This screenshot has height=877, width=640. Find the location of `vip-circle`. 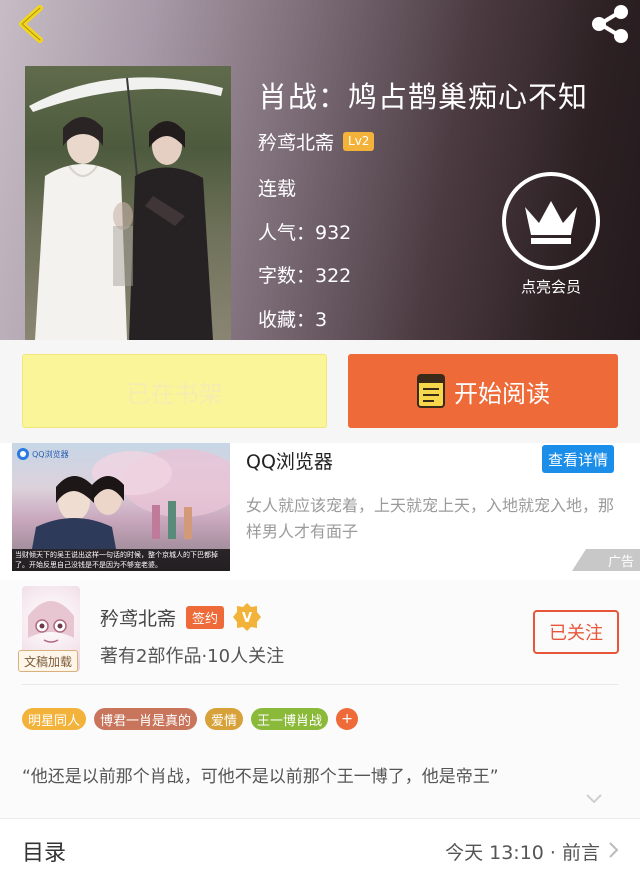

vip-circle is located at coordinates (551, 221).